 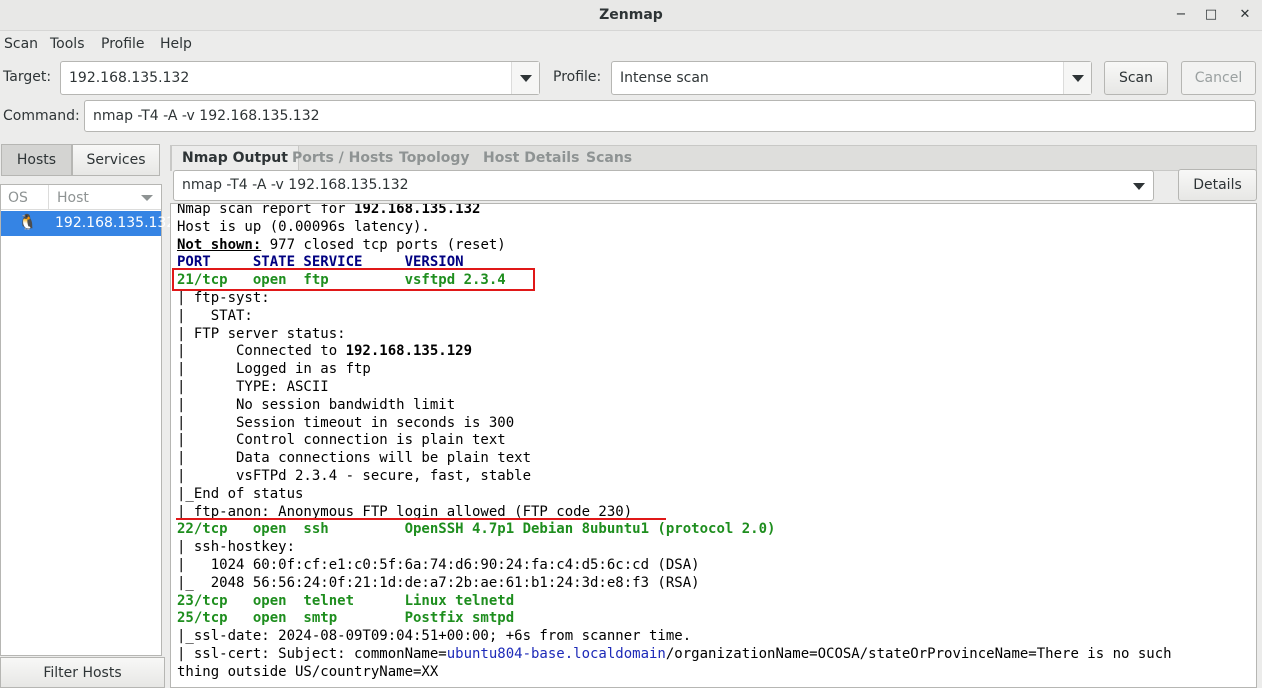 What do you see at coordinates (716, 370) in the screenshot?
I see `output-line: | Logged in as ftp` at bounding box center [716, 370].